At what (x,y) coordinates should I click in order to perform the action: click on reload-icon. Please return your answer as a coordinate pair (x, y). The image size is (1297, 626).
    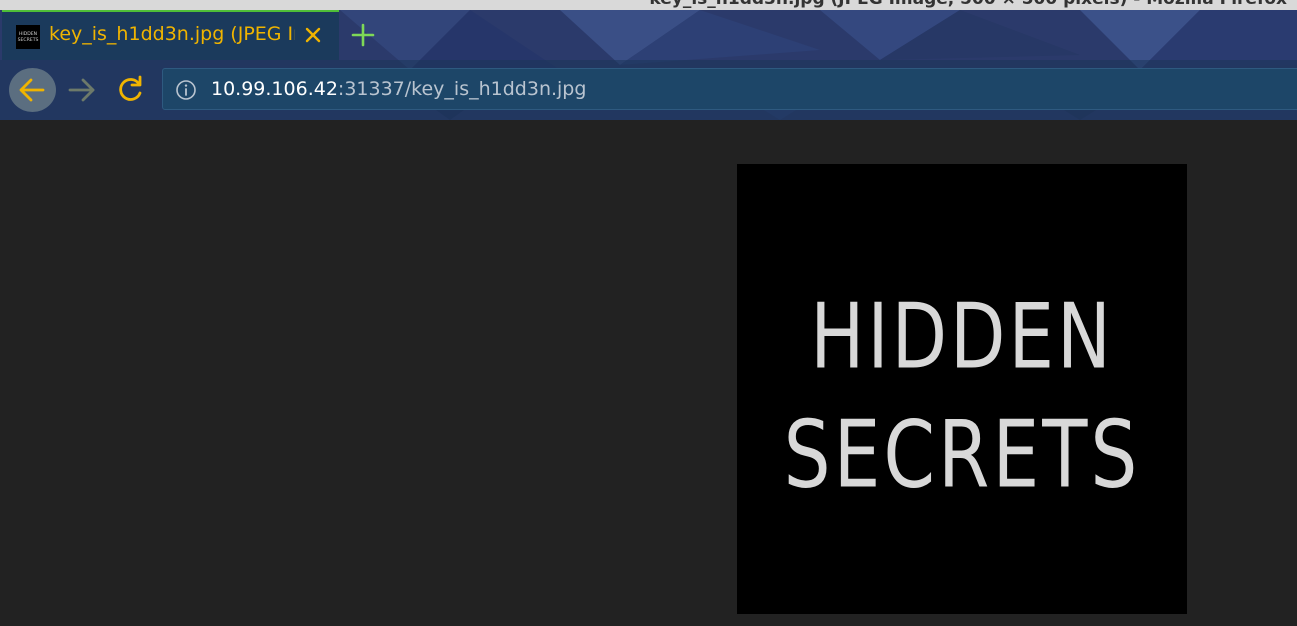
    Looking at the image, I should click on (130, 88).